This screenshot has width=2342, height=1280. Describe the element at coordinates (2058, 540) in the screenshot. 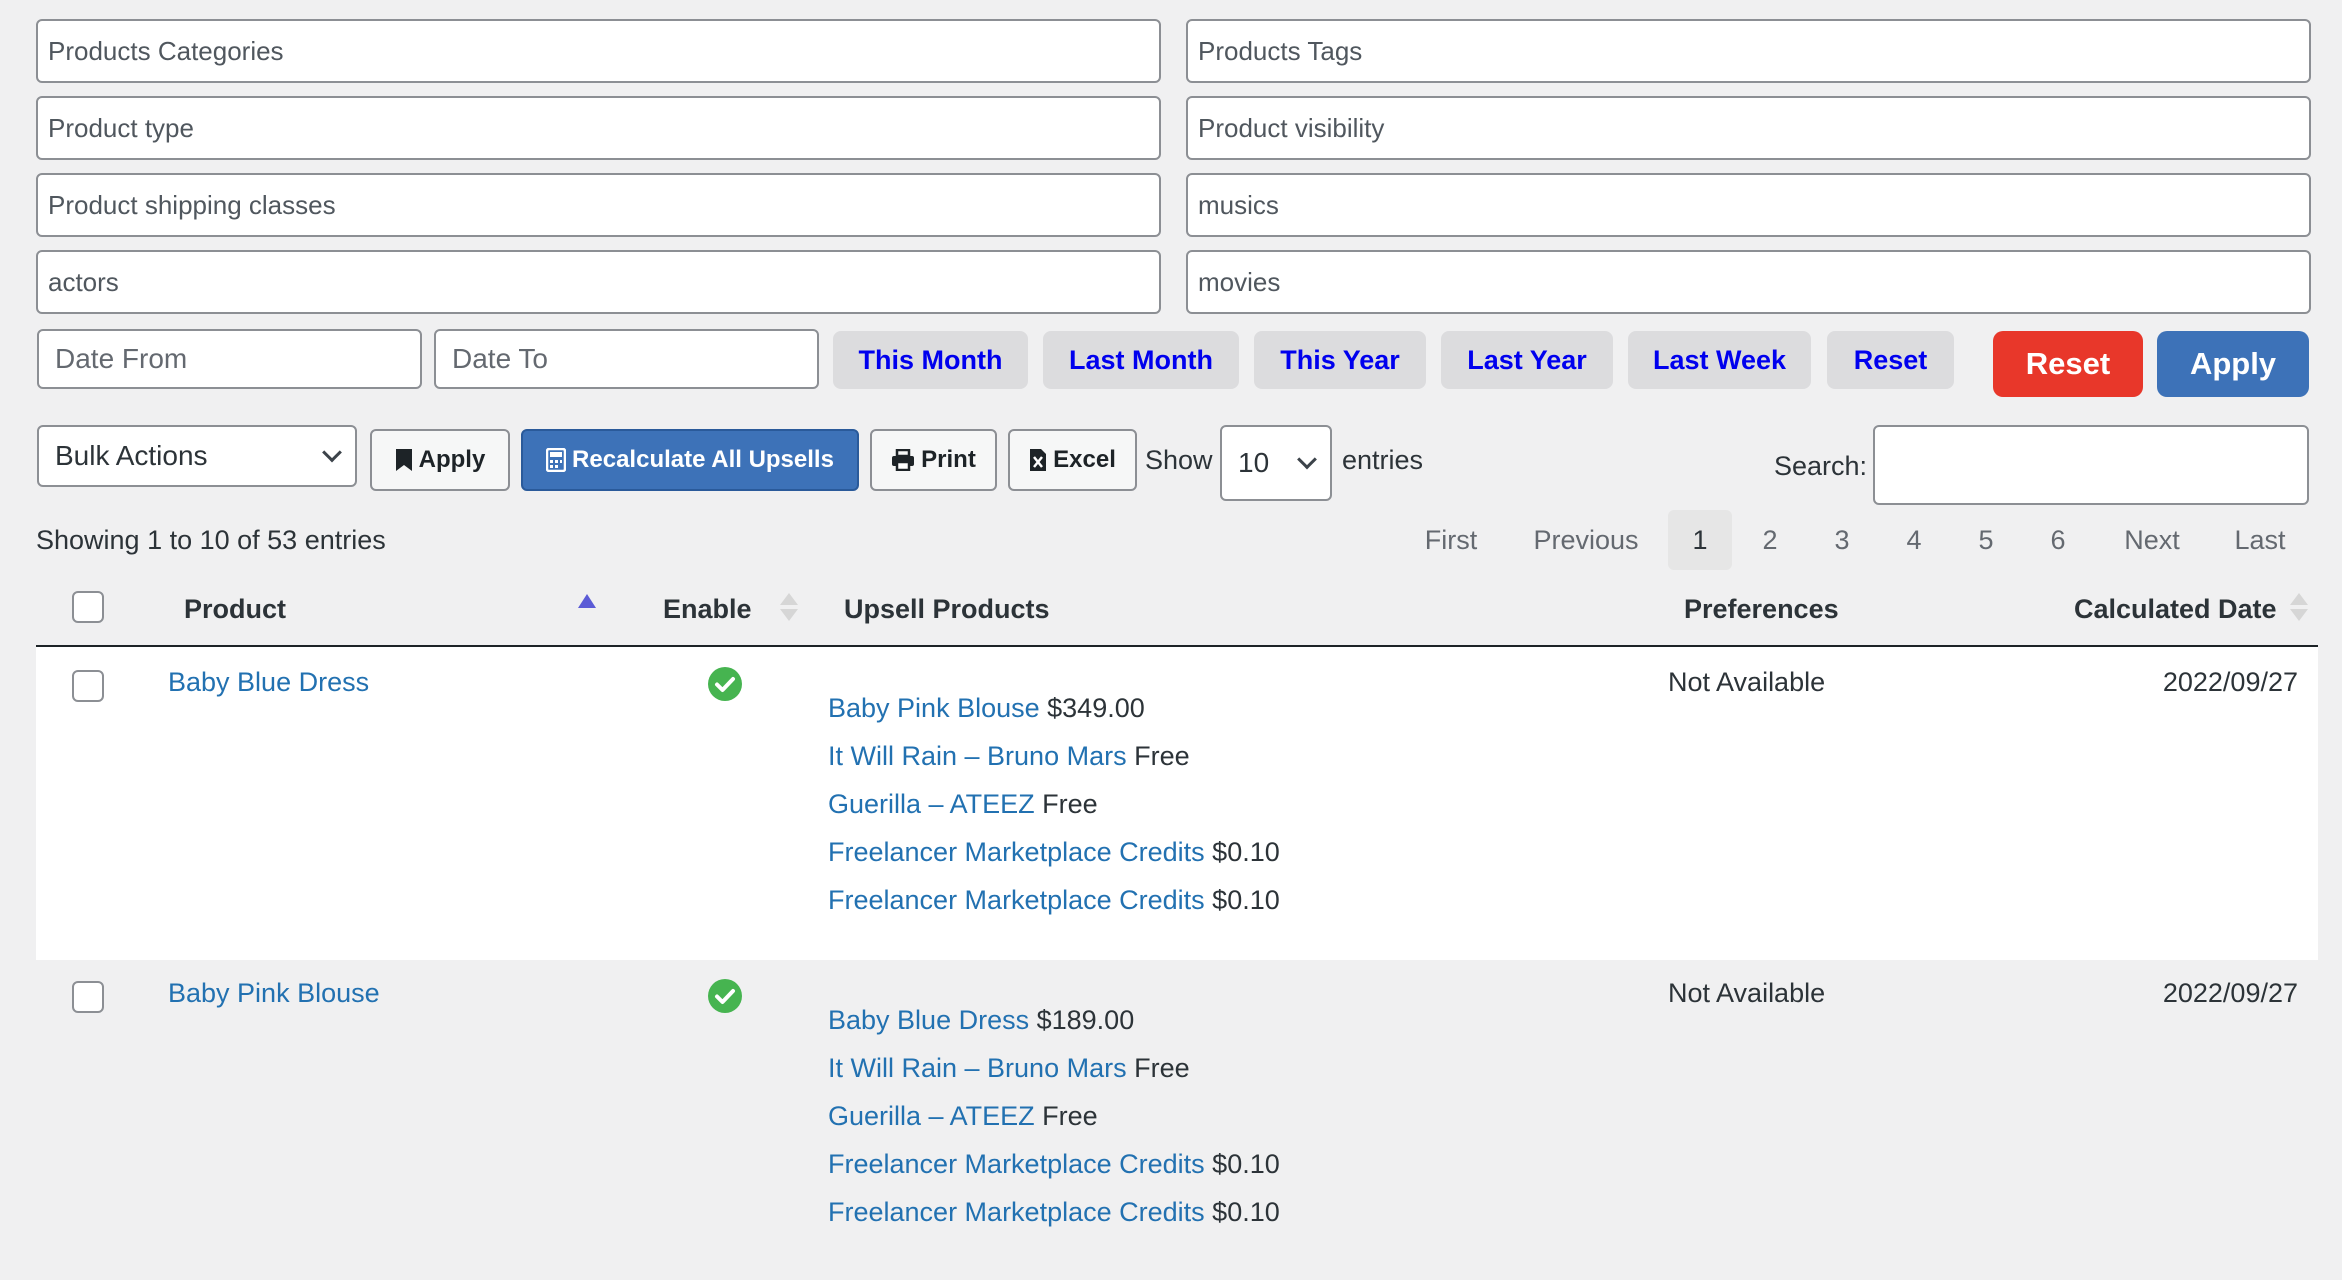

I see `pagination-page-6: 6` at that location.